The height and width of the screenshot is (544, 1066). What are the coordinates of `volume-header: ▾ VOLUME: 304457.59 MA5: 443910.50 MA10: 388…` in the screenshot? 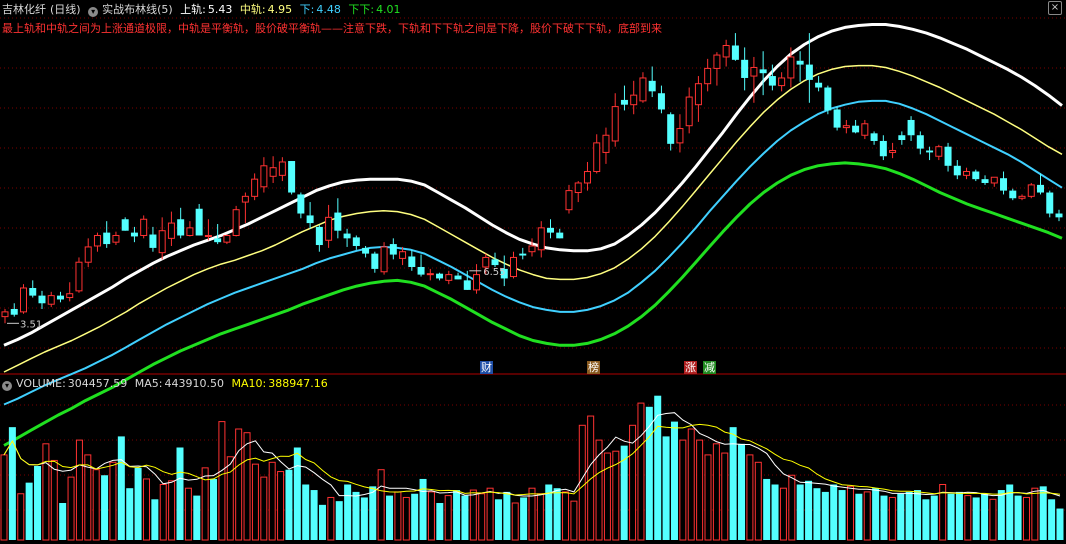 It's located at (167, 384).